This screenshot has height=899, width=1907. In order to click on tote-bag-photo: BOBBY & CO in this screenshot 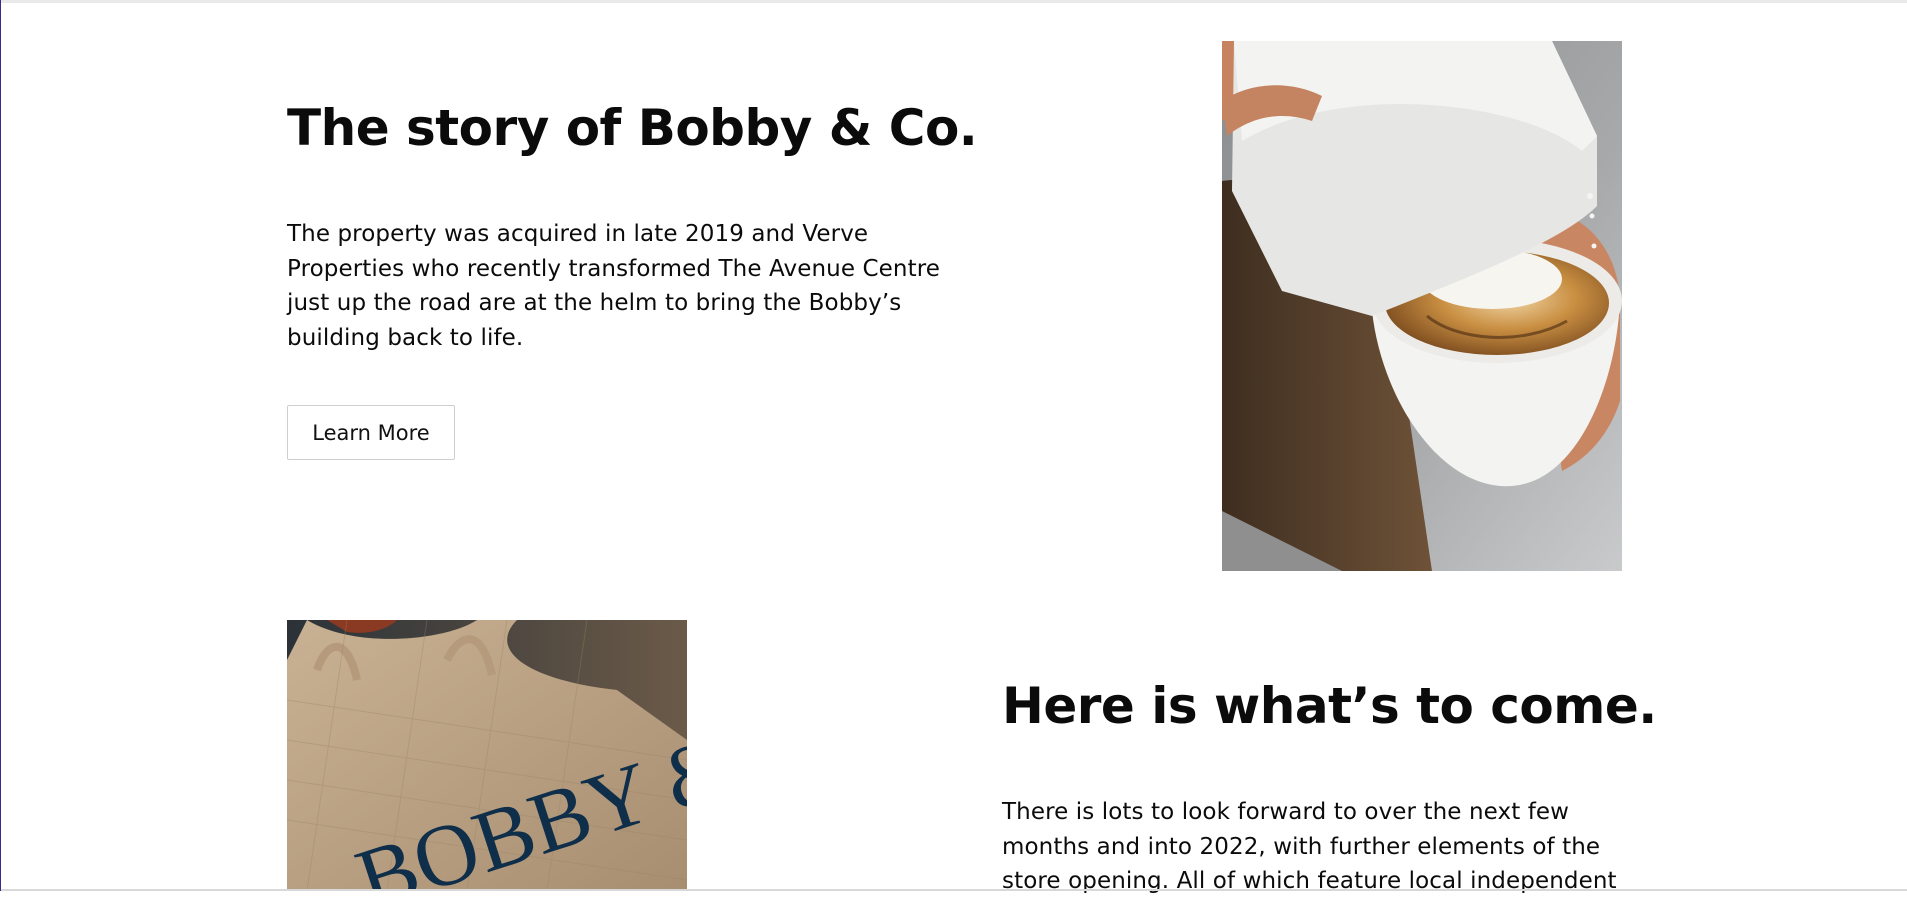, I will do `click(487, 755)`.